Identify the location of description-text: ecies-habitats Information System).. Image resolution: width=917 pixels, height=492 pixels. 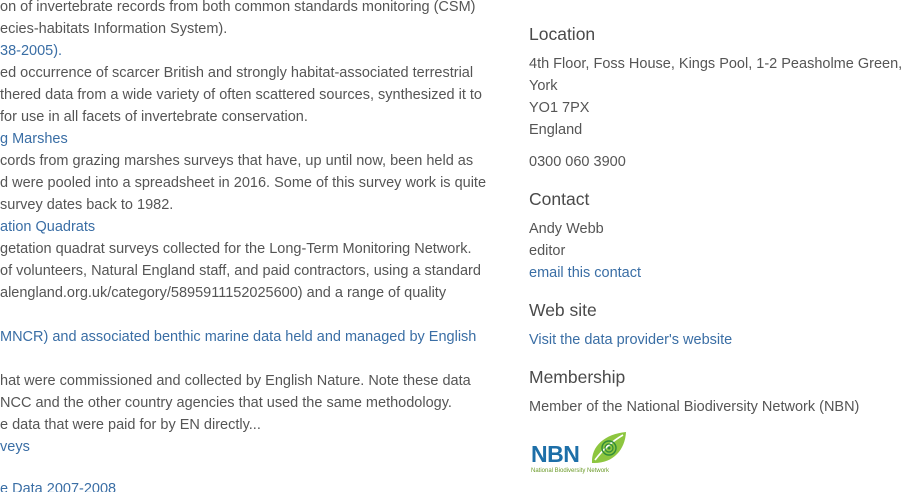
(114, 29).